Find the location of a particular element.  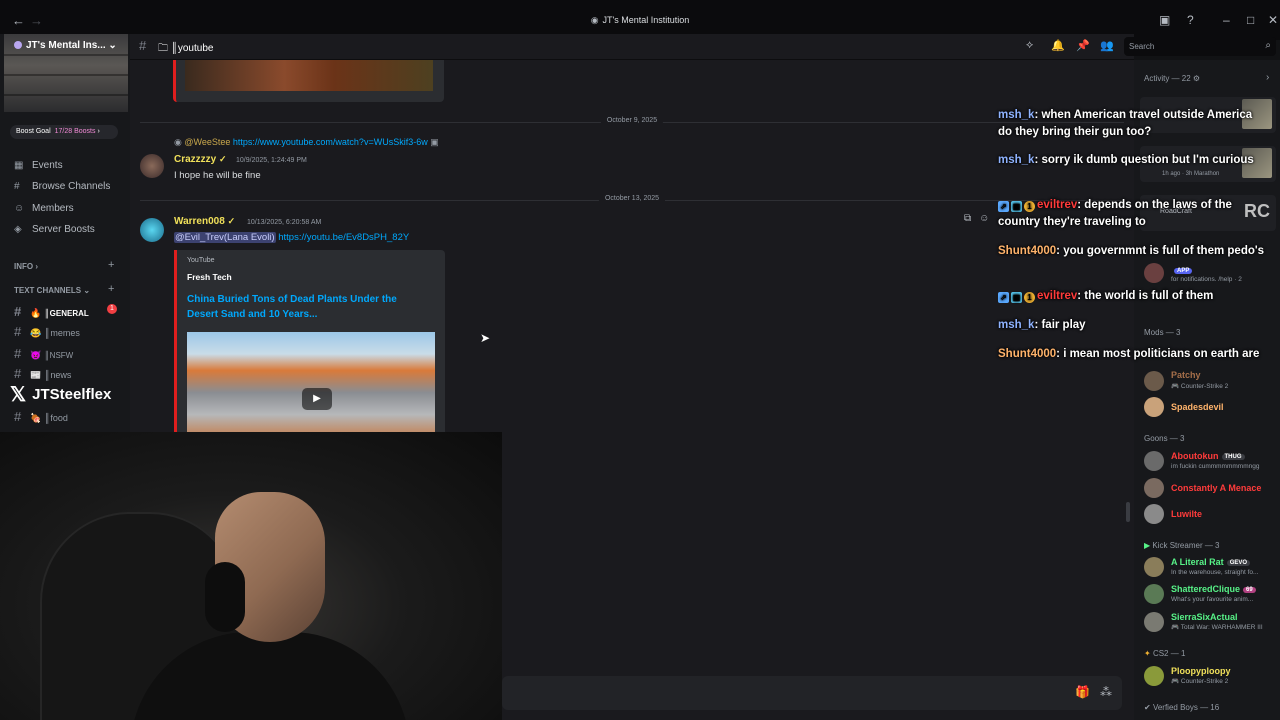

member-status: 🎮 Total War: WARHAMMER III is located at coordinates (1217, 627).